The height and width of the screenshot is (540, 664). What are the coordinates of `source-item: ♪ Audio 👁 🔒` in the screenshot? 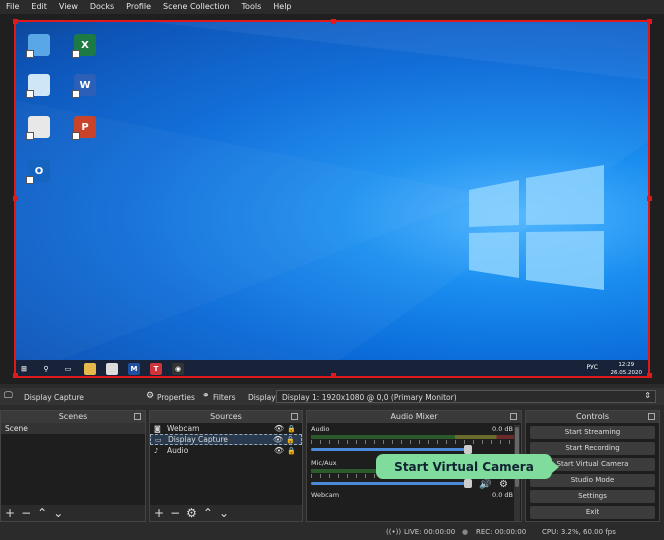 It's located at (226, 450).